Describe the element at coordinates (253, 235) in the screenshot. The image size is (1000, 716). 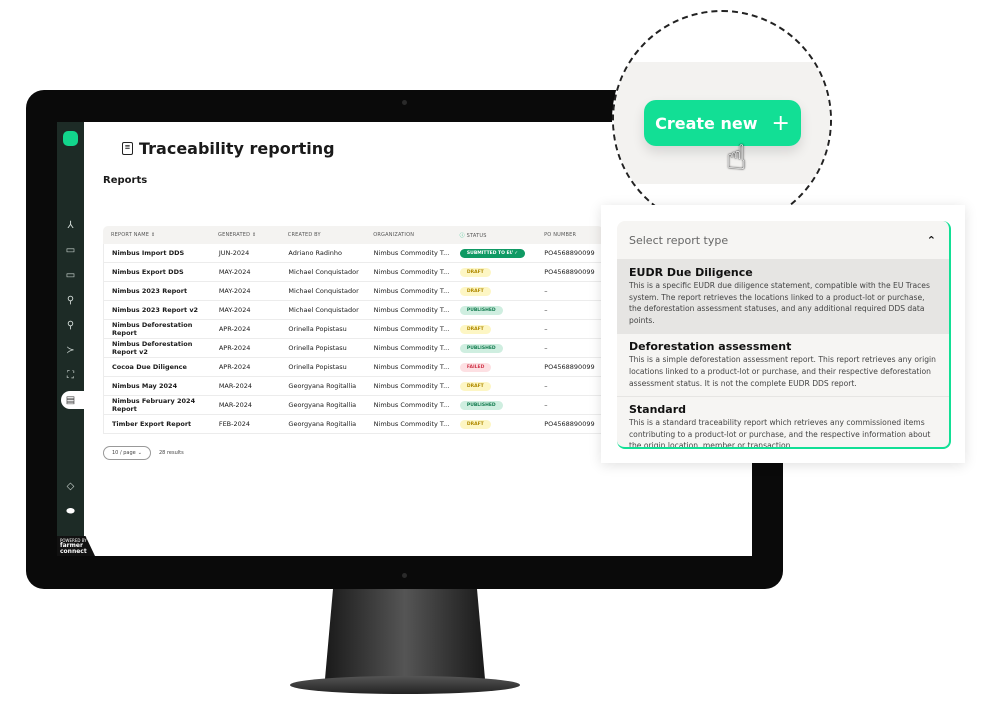
I see `col-generated: GENERATED ⇕` at that location.